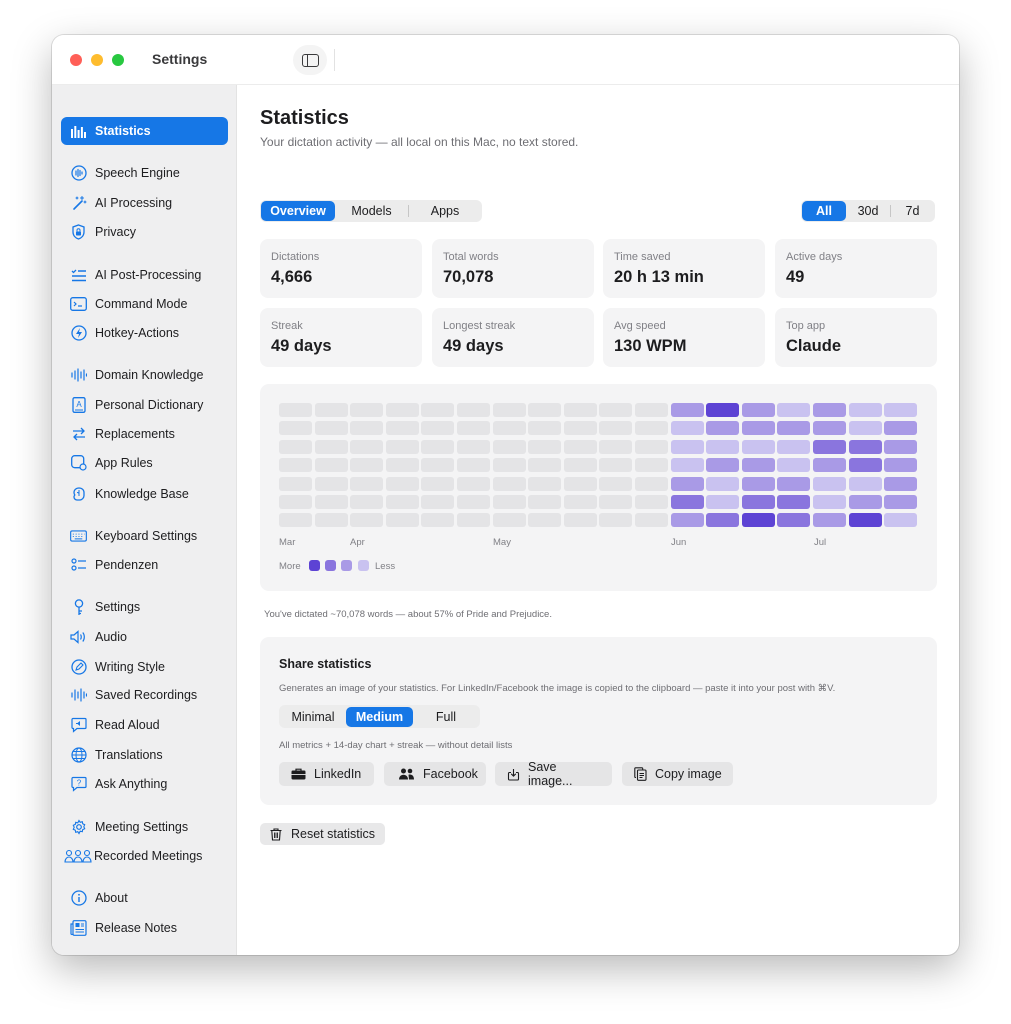 Image resolution: width=1011 pixels, height=1024 pixels. Describe the element at coordinates (144, 333) in the screenshot. I see `sidebar-item-hotkey-actions: Hotkey-Actions` at that location.